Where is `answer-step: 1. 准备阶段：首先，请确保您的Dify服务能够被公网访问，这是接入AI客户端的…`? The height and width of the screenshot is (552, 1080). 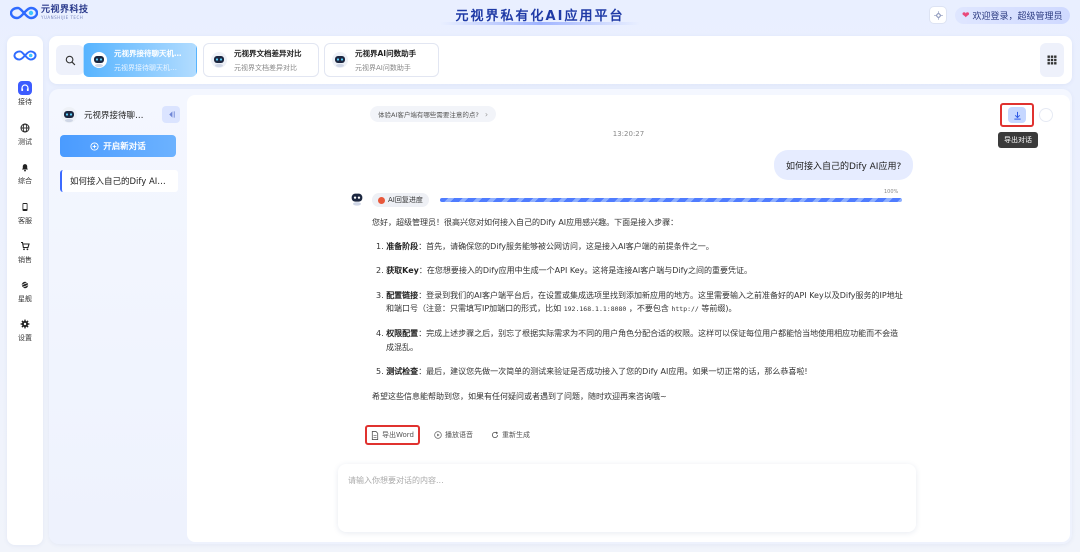
answer-step: 1. 准备阶段：首先，请确保您的Dify服务能够被公网访问，这是接入AI客户端的… is located at coordinates (545, 246).